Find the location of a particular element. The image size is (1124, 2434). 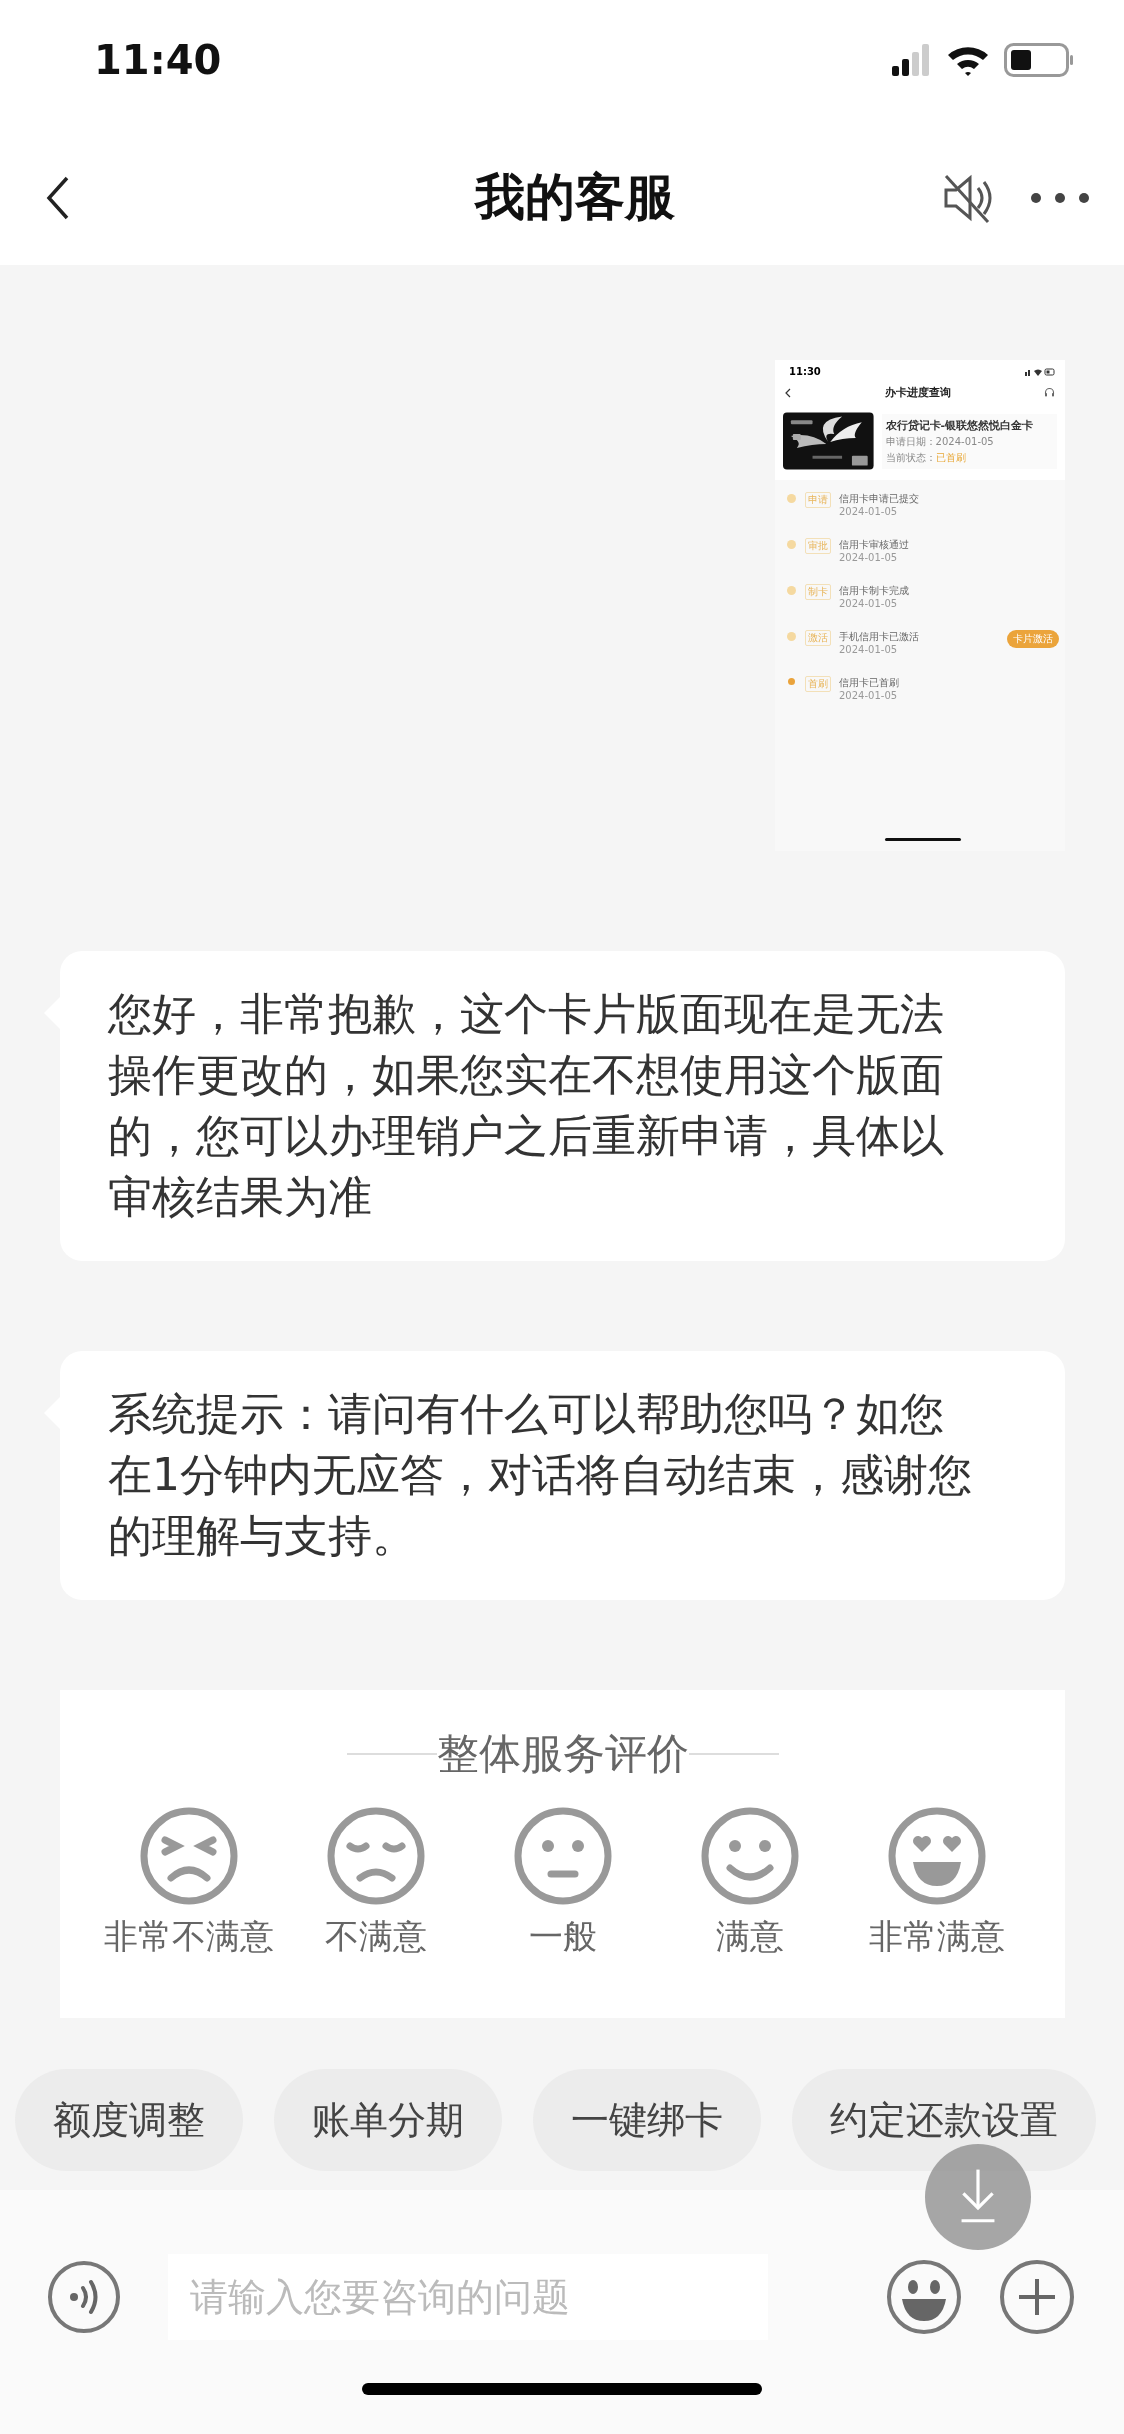

signal-icon is located at coordinates (912, 60).